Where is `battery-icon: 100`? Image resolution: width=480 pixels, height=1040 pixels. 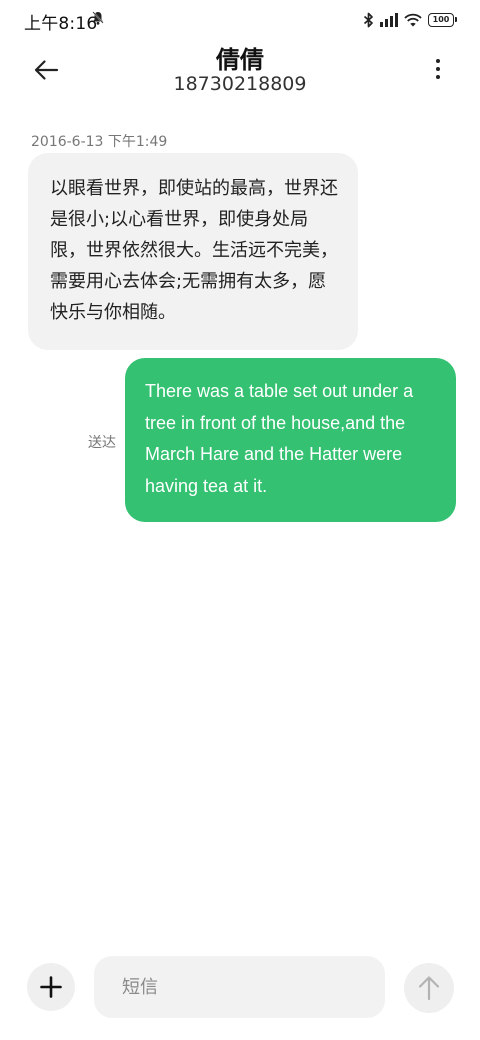 battery-icon: 100 is located at coordinates (442, 20).